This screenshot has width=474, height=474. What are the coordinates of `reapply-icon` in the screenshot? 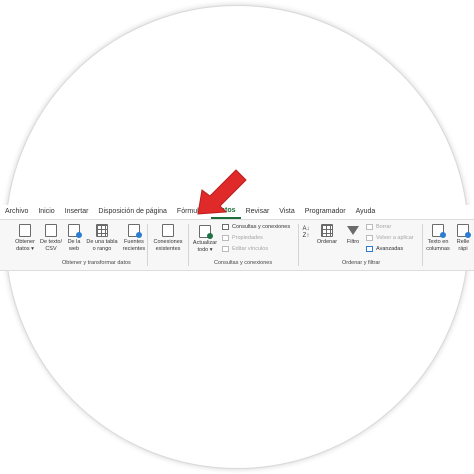 It's located at (369, 238).